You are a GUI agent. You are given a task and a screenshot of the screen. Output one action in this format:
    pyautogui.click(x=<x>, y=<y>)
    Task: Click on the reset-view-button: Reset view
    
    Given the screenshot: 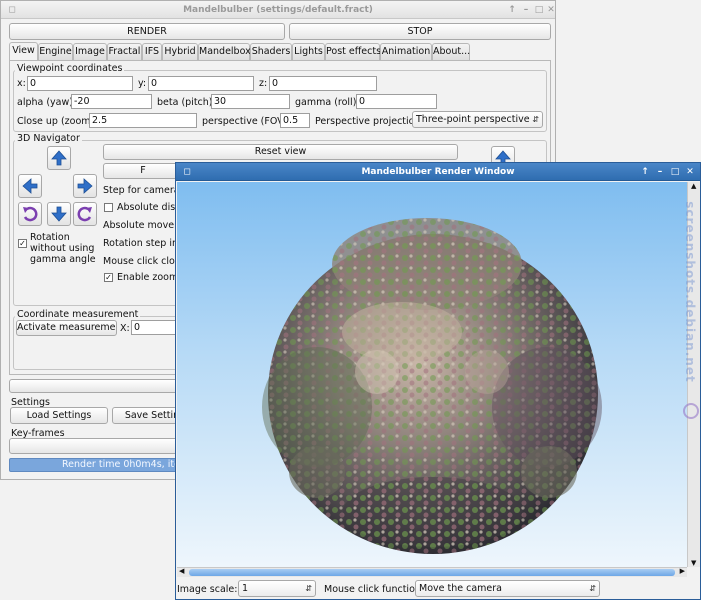 What is the action you would take?
    pyautogui.click(x=280, y=152)
    